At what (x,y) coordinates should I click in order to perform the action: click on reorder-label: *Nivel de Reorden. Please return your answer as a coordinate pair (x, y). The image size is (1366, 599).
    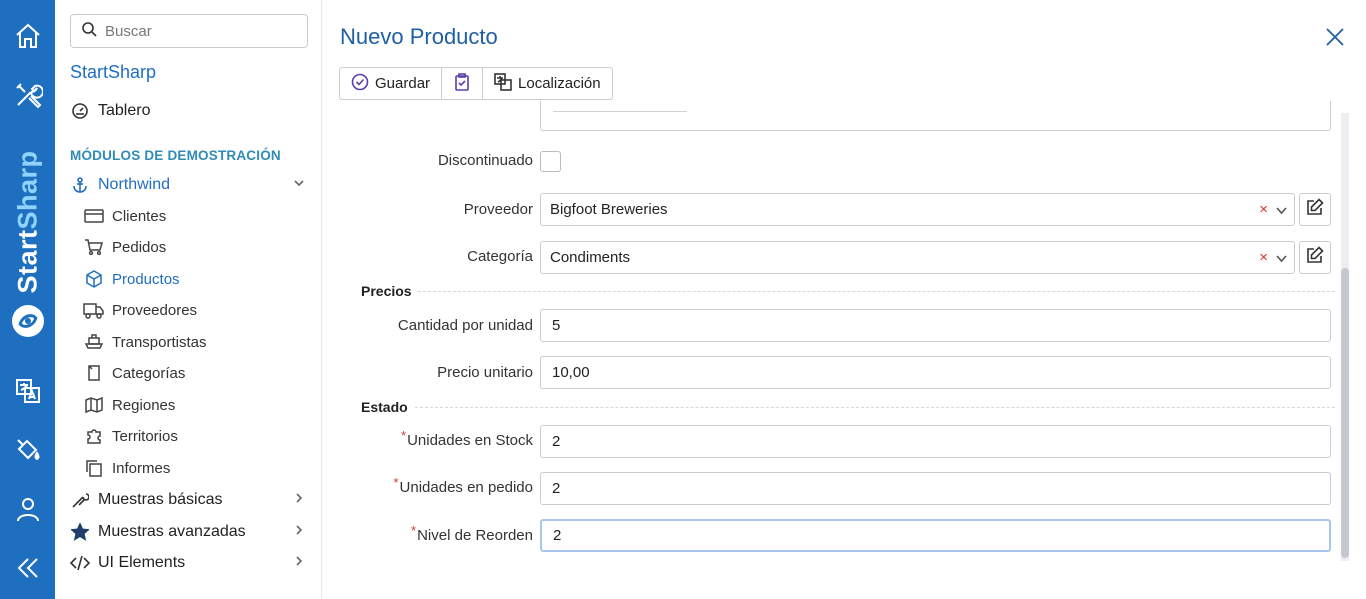
    Looking at the image, I should click on (472, 533).